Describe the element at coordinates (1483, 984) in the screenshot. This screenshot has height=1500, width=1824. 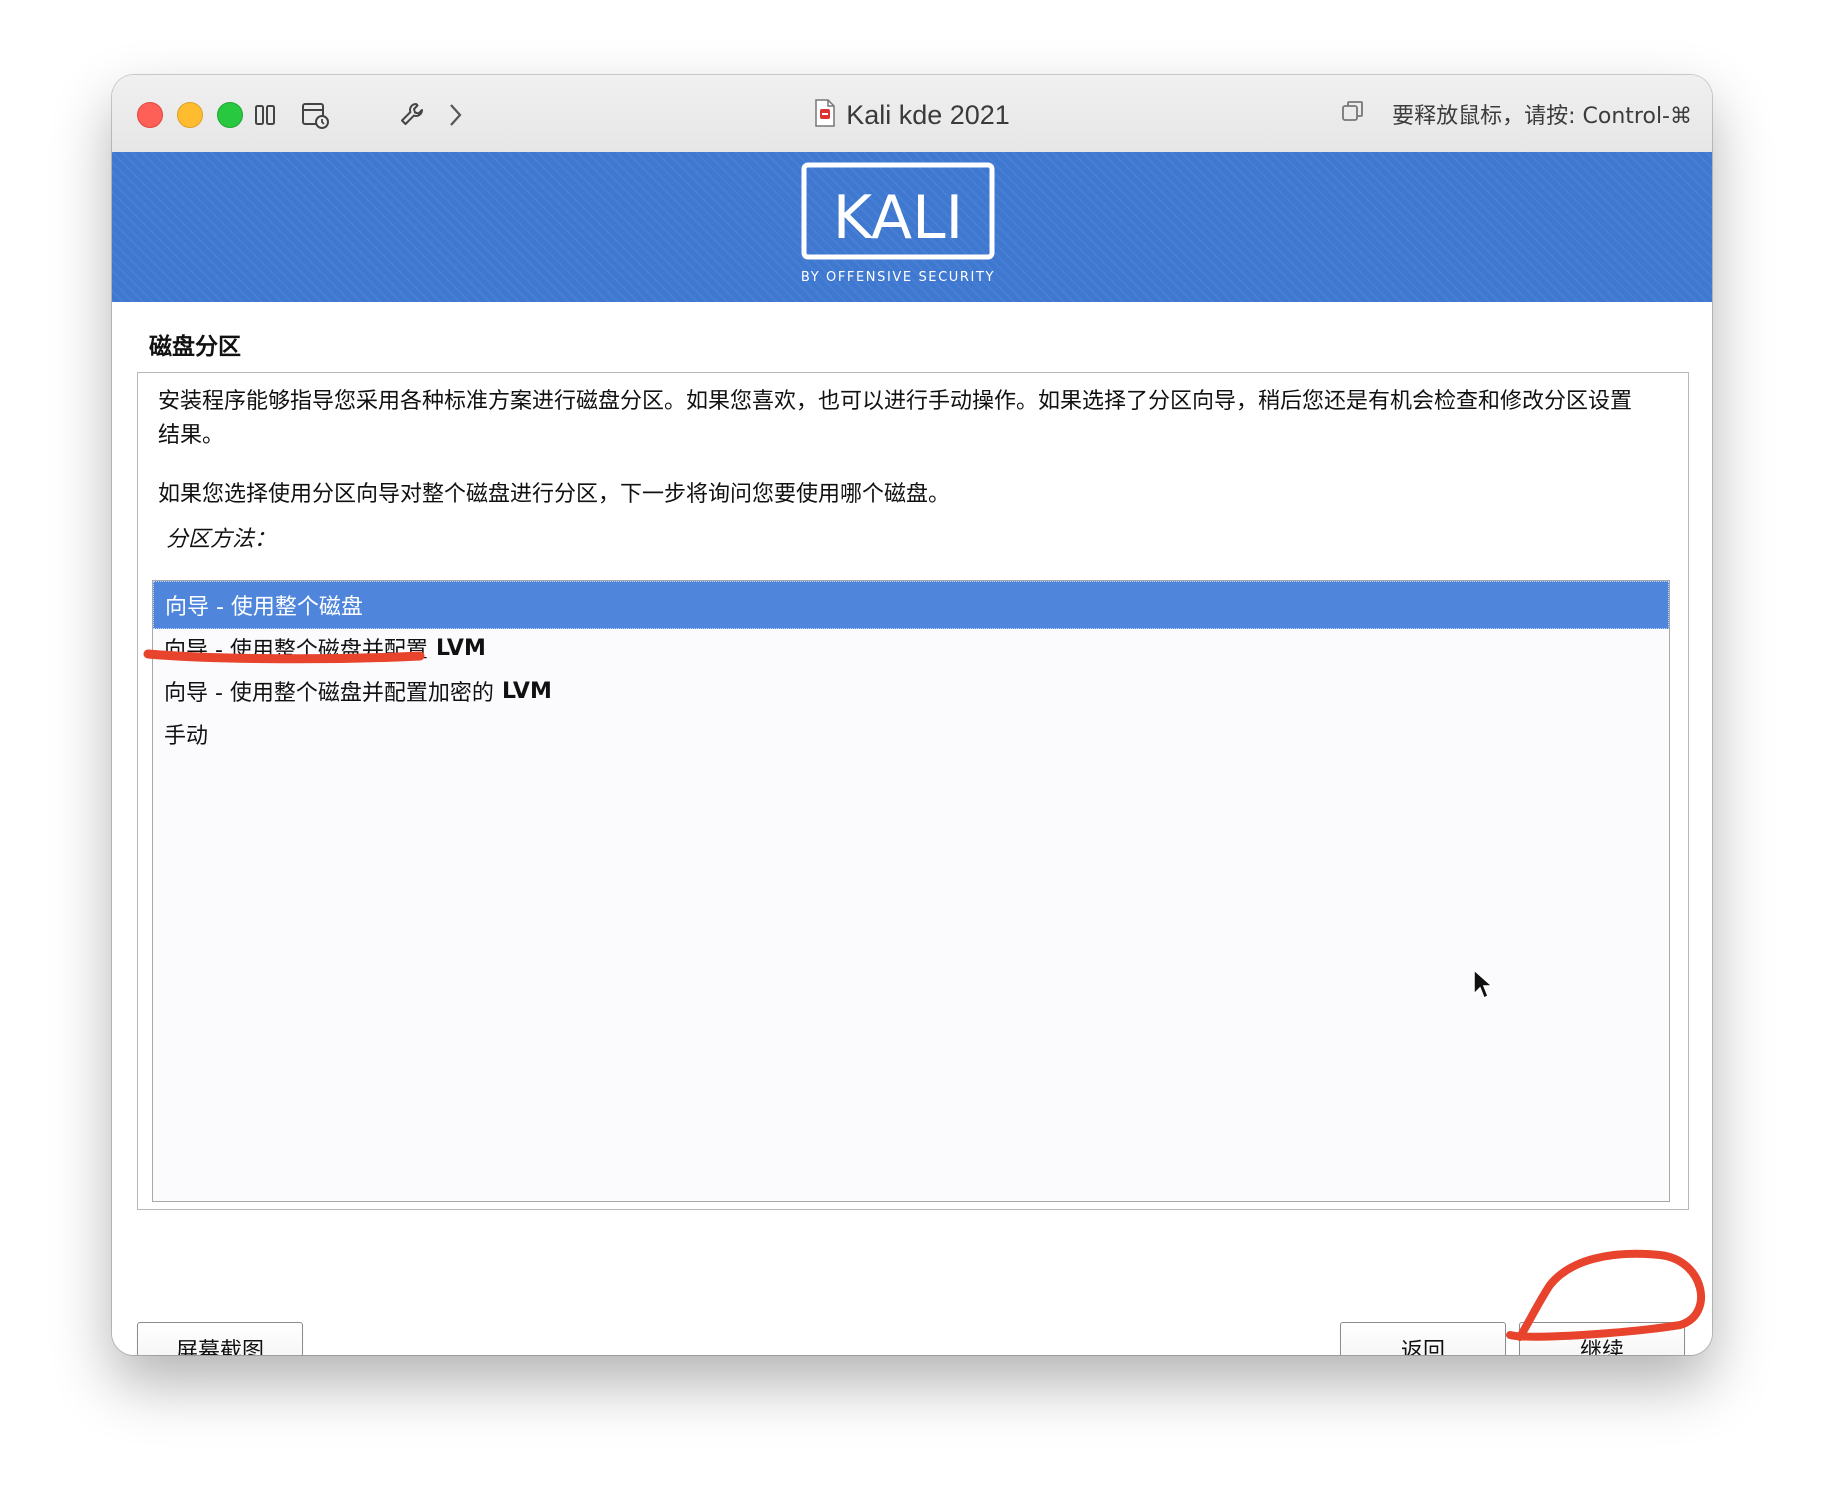
I see `mouse-cursor-icon` at that location.